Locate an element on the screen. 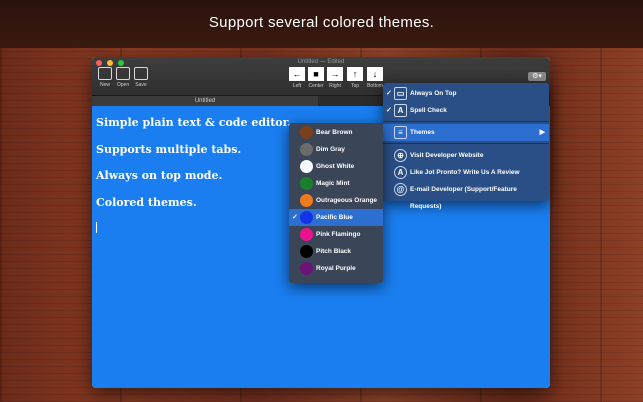 The height and width of the screenshot is (402, 643). save-button: Save is located at coordinates (141, 77).